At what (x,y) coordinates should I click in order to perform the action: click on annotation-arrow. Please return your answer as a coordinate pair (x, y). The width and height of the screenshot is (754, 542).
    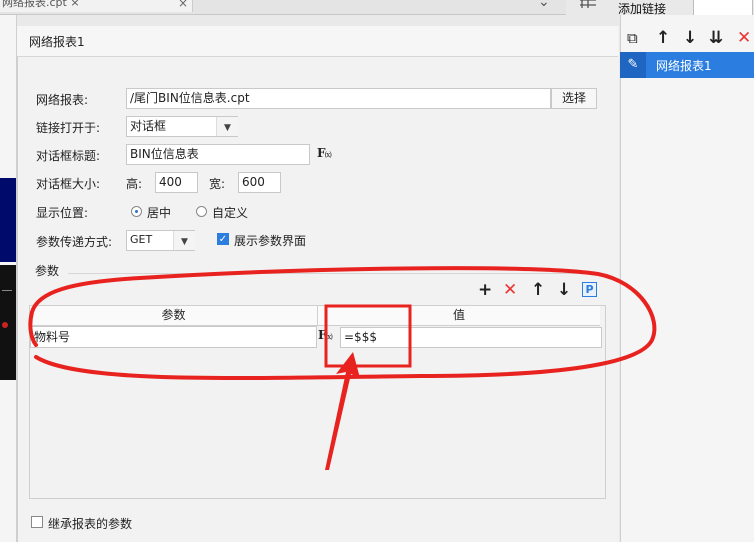
    Looking at the image, I should click on (342, 411).